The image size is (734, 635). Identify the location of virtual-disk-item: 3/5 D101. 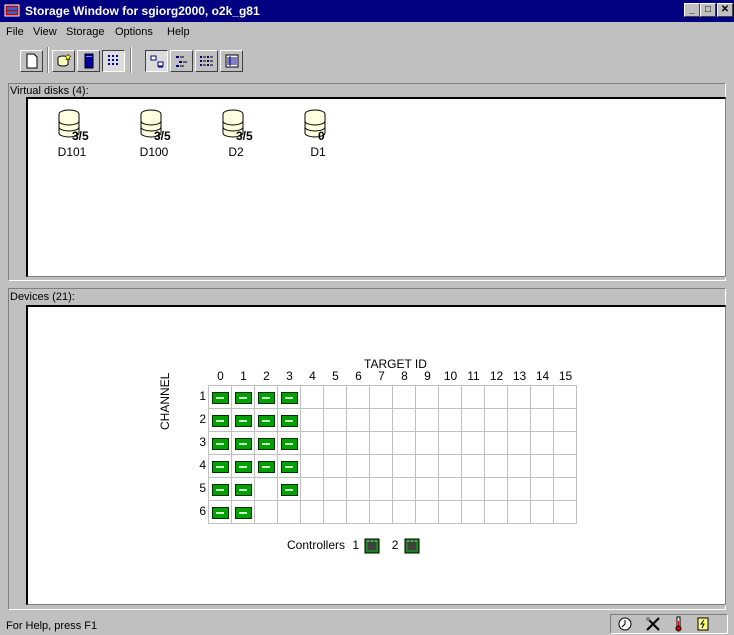
(72, 134).